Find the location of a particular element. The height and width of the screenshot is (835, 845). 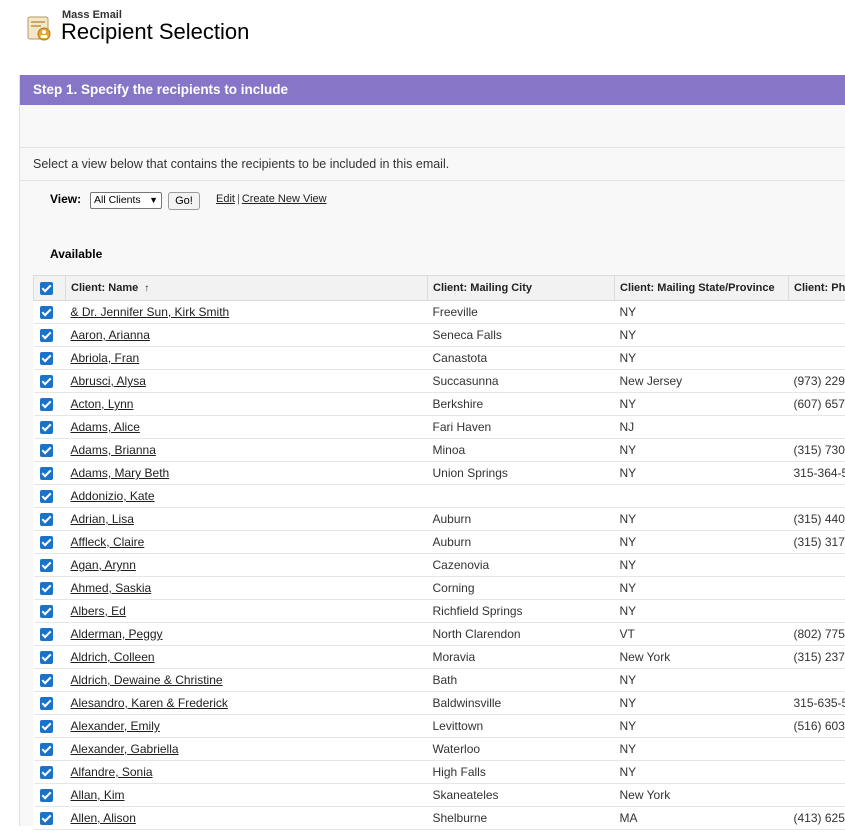

client-name-link: Ahmed, Saskia is located at coordinates (111, 588).